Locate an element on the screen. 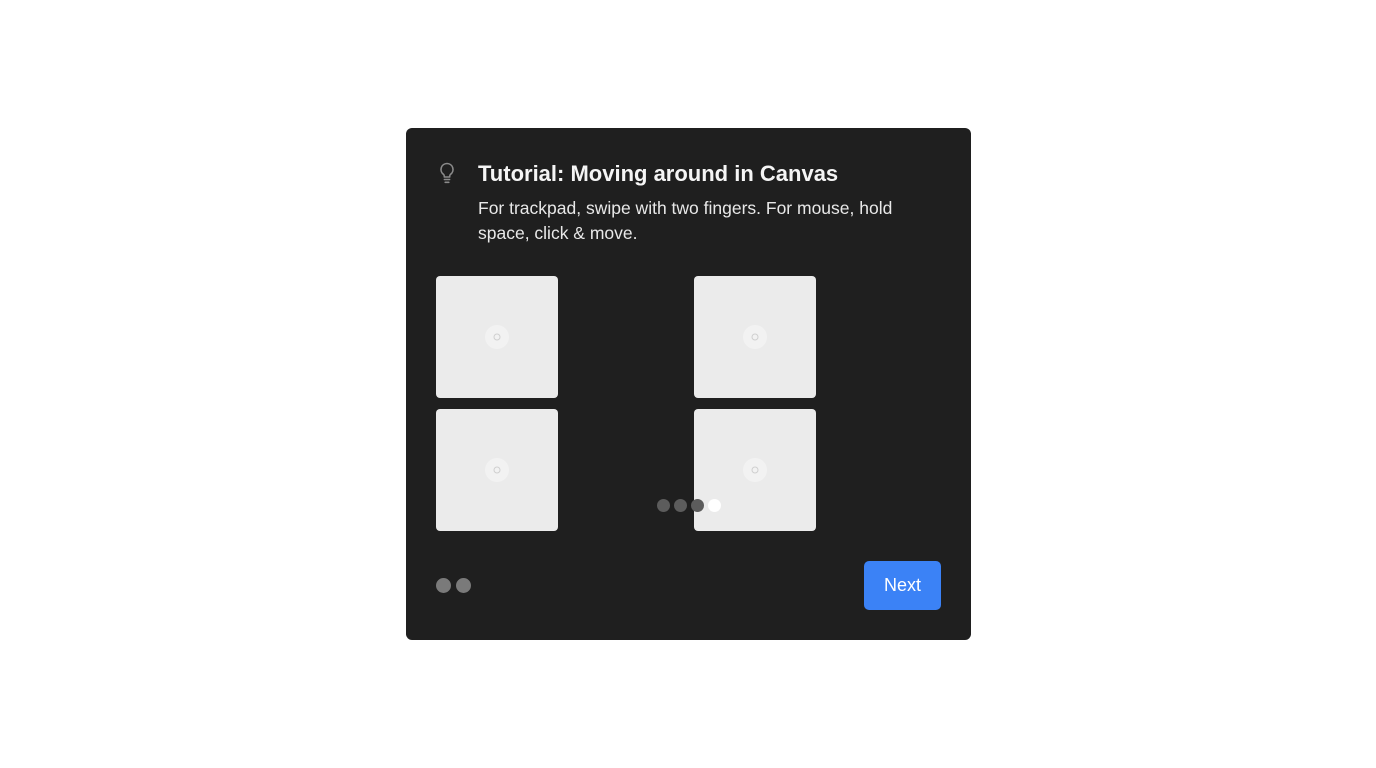 Image resolution: width=1376 pixels, height=768 pixels. carousel-indicator is located at coordinates (689, 505).